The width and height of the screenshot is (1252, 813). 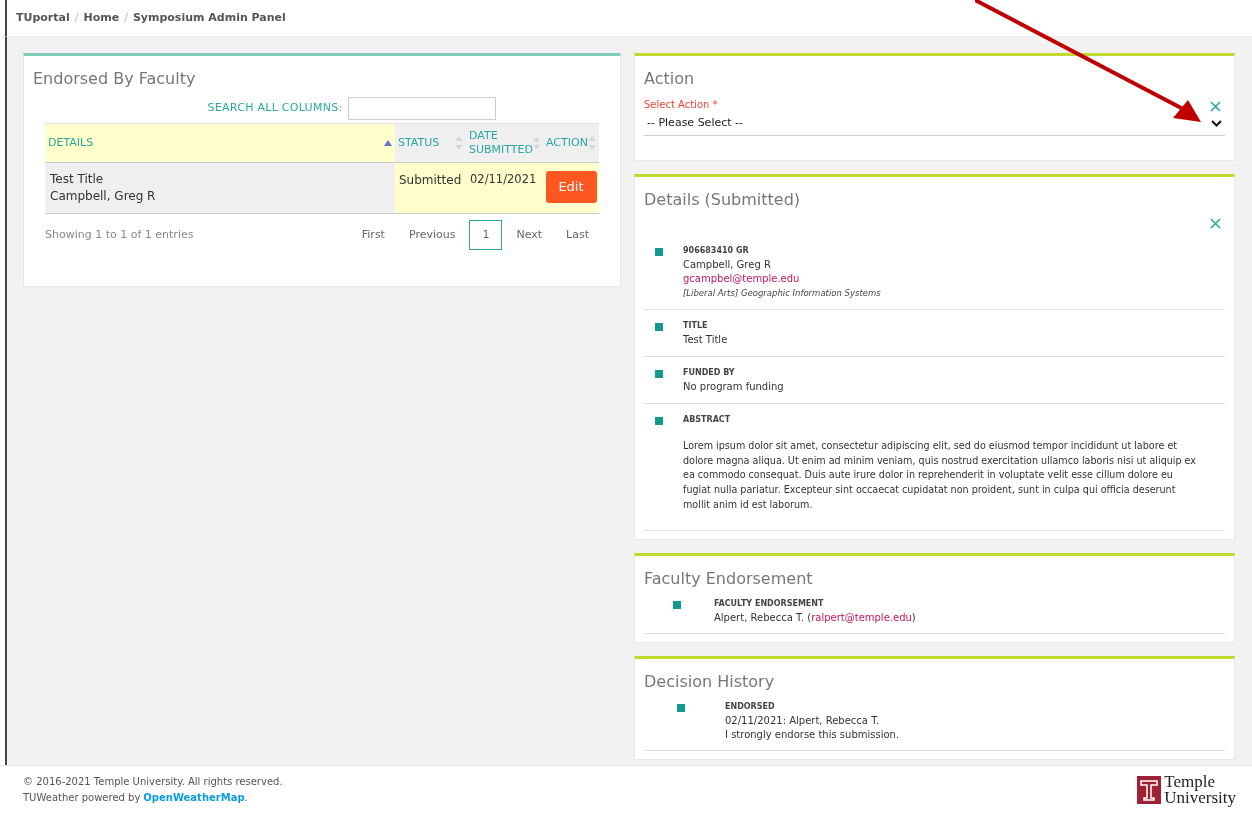 I want to click on chevron-down-icon, so click(x=1216, y=123).